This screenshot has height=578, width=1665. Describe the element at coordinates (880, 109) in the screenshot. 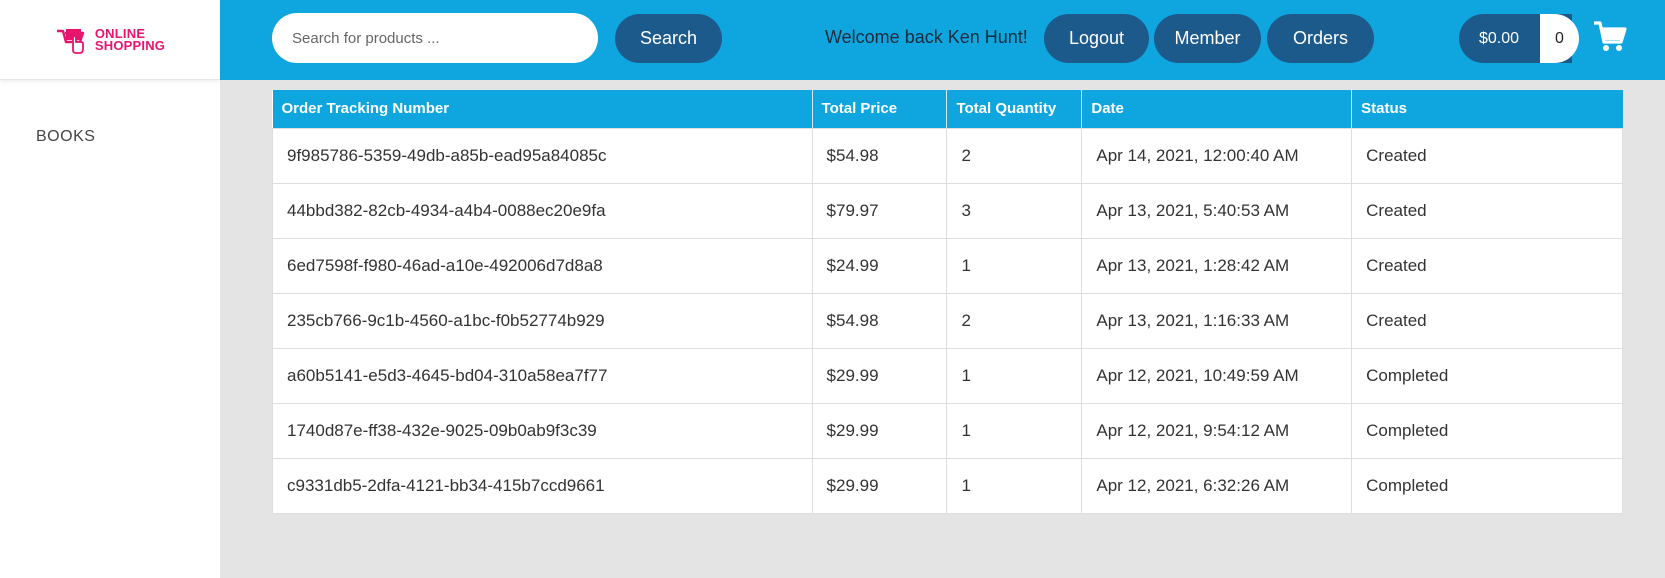

I see `column-header-total-price: Total Price` at that location.